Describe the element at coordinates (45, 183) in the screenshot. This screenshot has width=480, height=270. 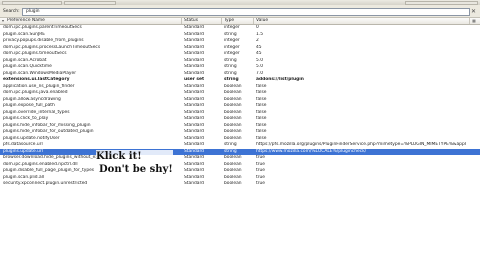
I see `pref-name-cell: security.xpconnect.plugin.unrestricted` at that location.